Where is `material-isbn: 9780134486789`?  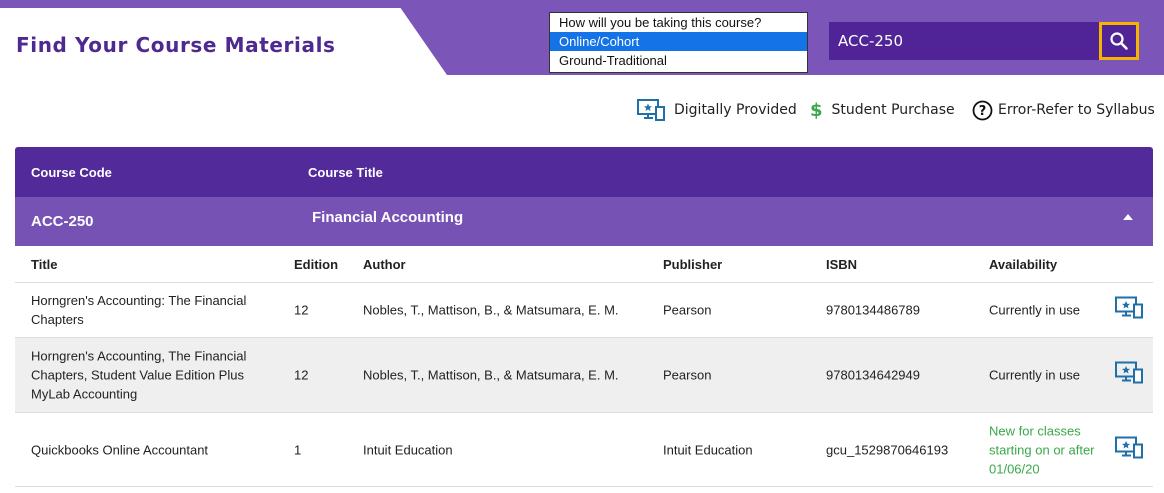 material-isbn: 9780134486789 is located at coordinates (873, 310).